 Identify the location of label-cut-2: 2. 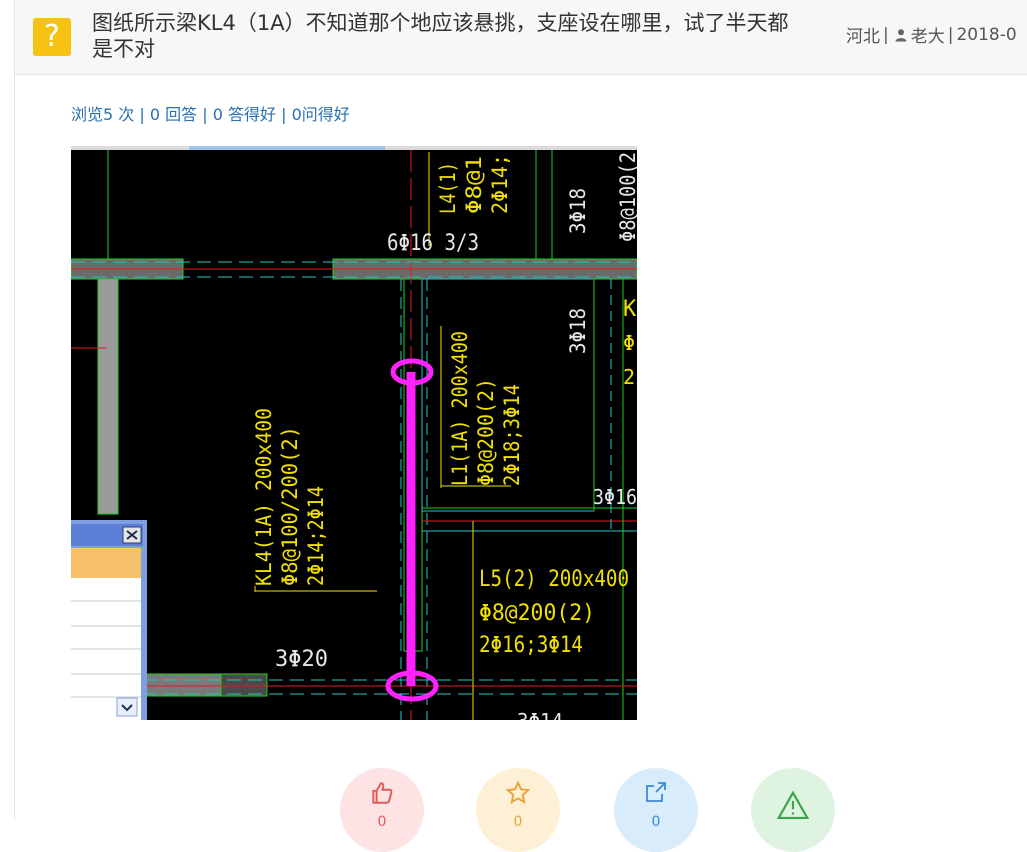
(629, 377).